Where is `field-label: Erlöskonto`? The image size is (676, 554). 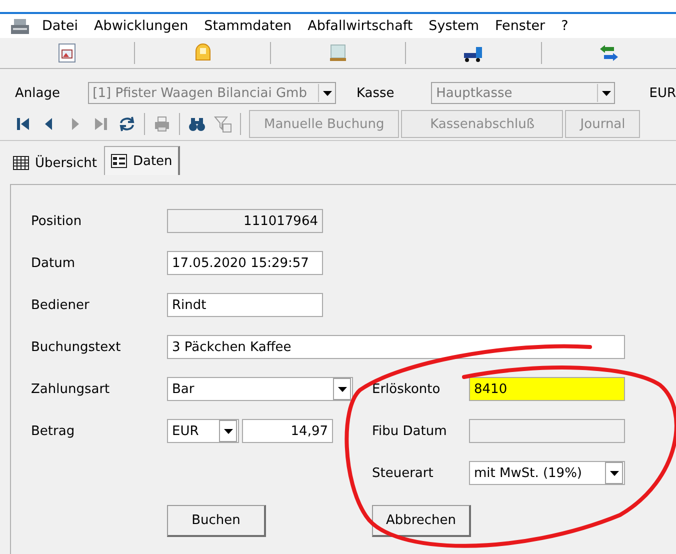
field-label: Erlöskonto is located at coordinates (407, 389).